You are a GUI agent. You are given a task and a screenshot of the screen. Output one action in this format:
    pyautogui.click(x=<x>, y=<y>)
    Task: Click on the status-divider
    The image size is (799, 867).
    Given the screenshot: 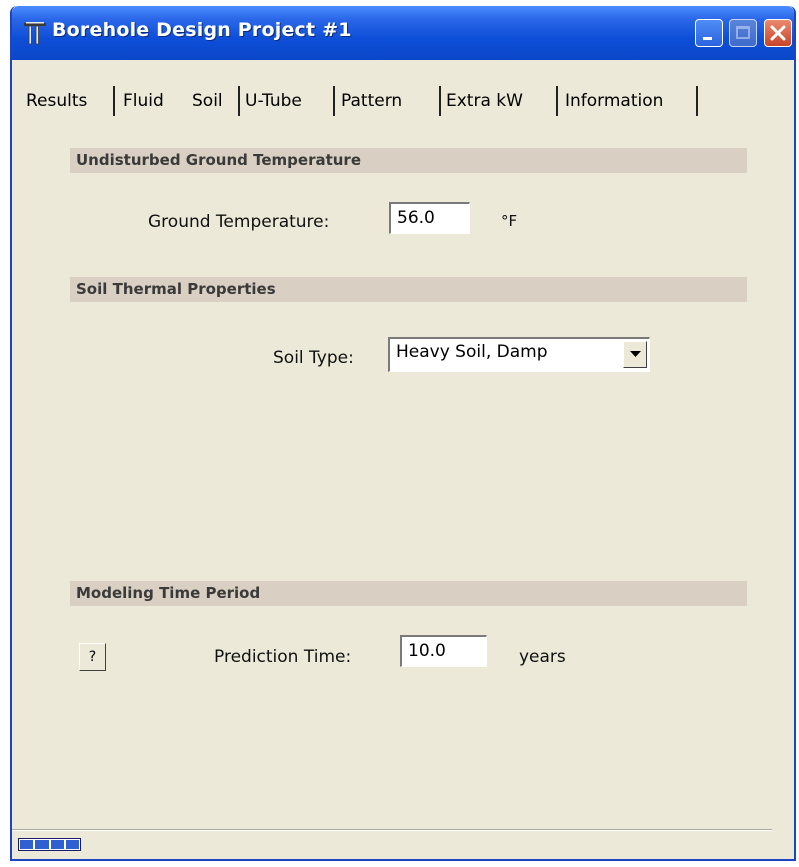 What is the action you would take?
    pyautogui.click(x=392, y=830)
    